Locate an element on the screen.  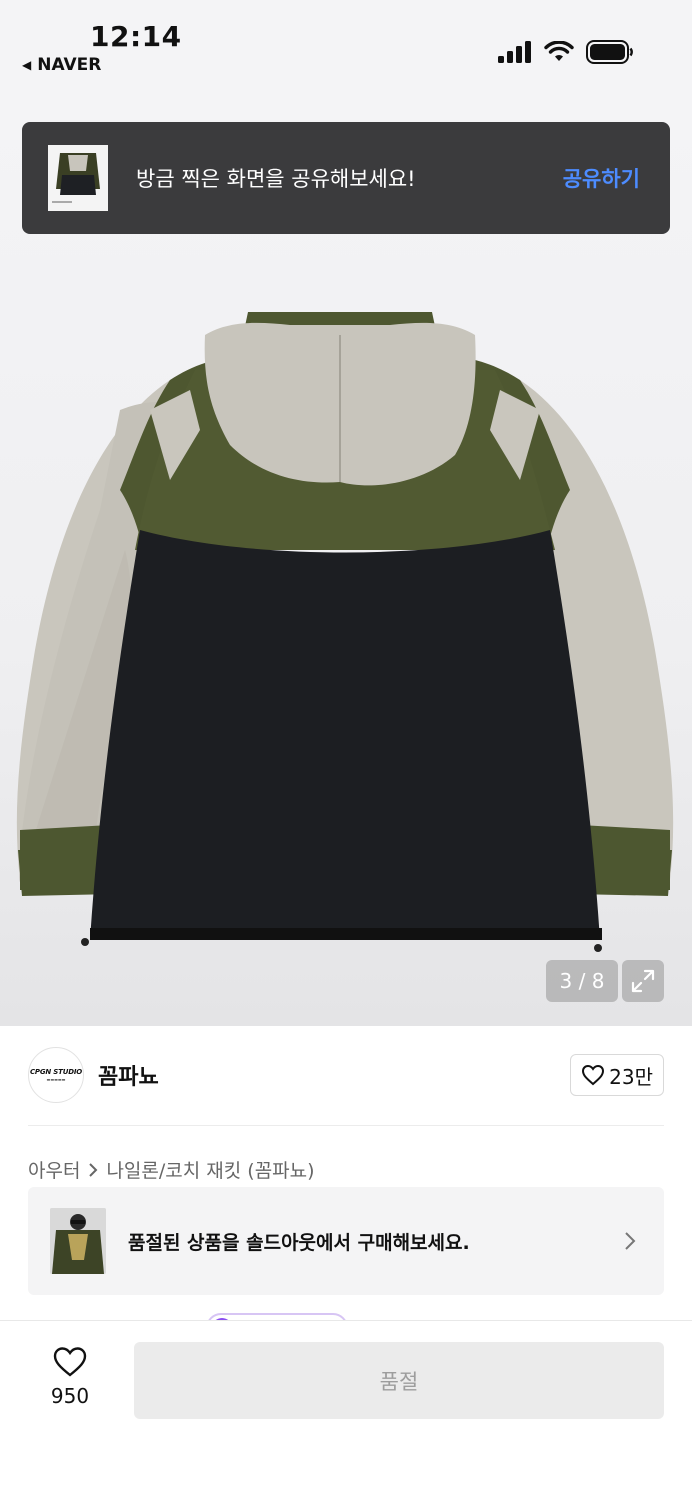
brand-row: CPGN STUDIO ▬▬▬▬▬ 꼼파뇨 23만 is located at coordinates (346, 1075).